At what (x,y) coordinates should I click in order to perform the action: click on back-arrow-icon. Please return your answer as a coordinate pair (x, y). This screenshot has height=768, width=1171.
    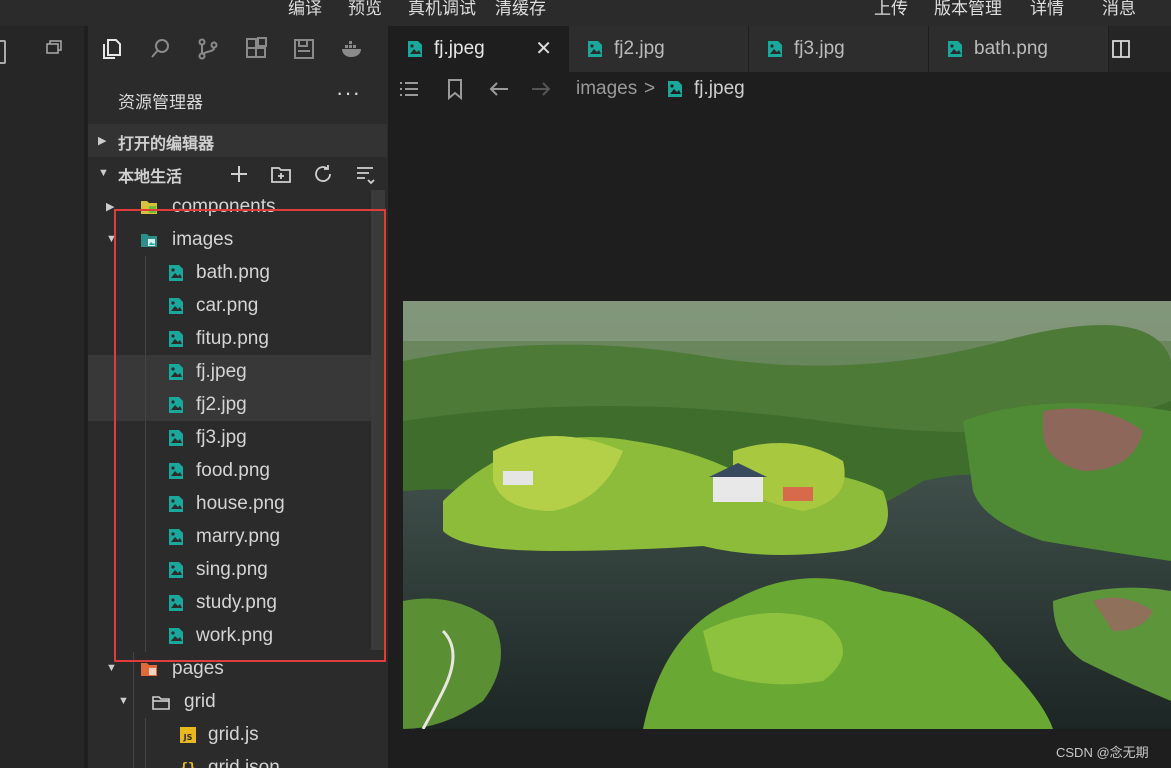
    Looking at the image, I should click on (499, 89).